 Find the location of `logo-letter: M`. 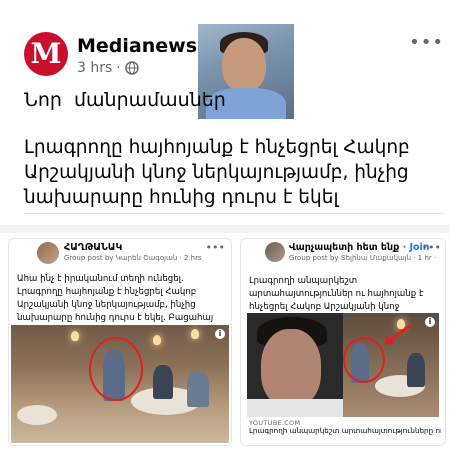

logo-letter: M is located at coordinates (46, 53).